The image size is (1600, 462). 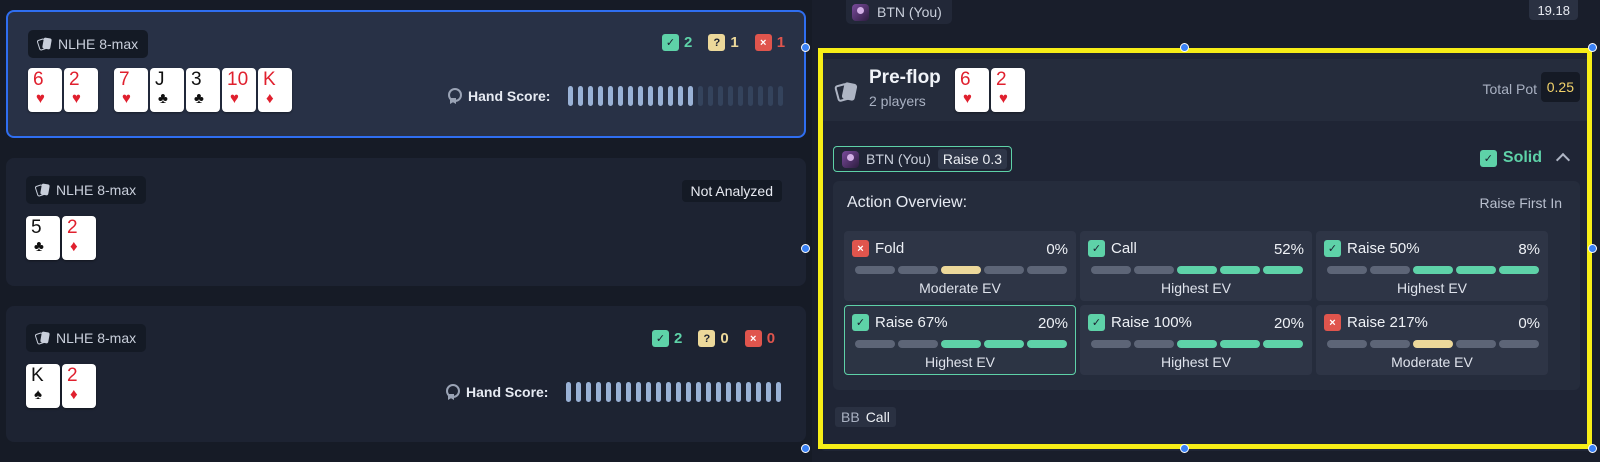 What do you see at coordinates (972, 159) in the screenshot?
I see `action-label: Raise 0.3` at bounding box center [972, 159].